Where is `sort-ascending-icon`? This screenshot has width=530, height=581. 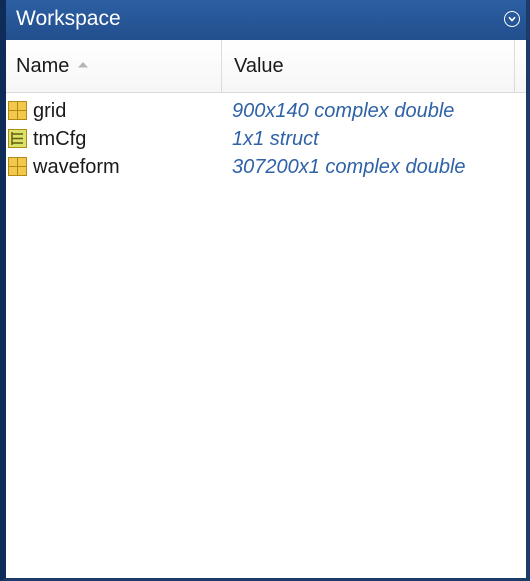
sort-ascending-icon is located at coordinates (83, 65).